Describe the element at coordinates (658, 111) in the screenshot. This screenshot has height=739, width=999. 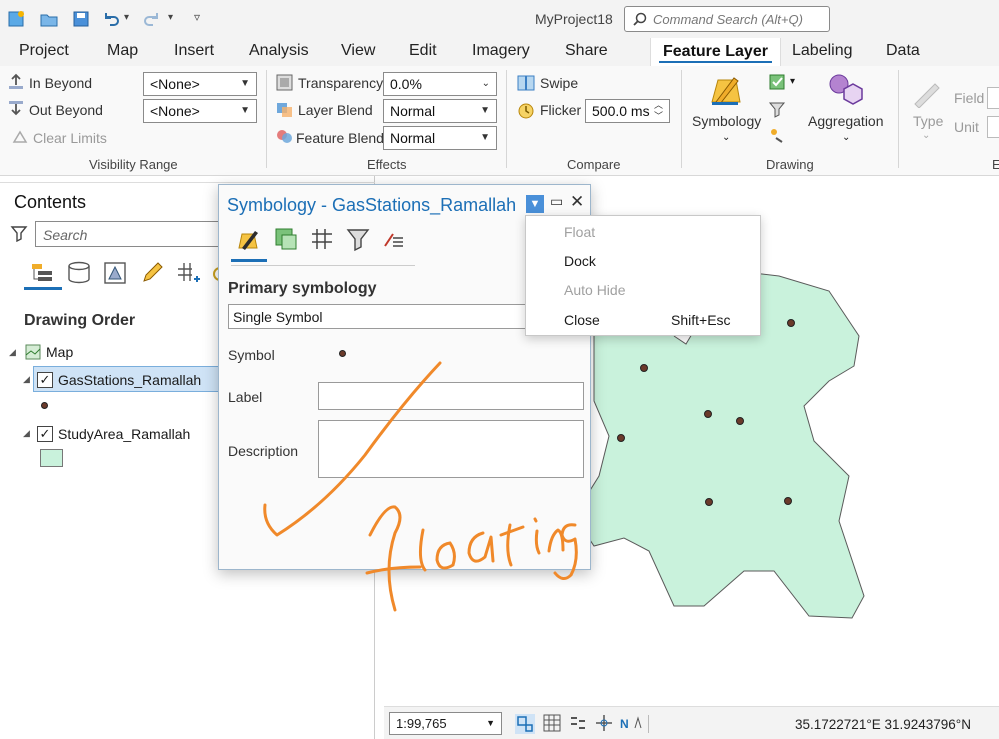
I see `spinner-arrows-icon: ︿ ﹀` at that location.